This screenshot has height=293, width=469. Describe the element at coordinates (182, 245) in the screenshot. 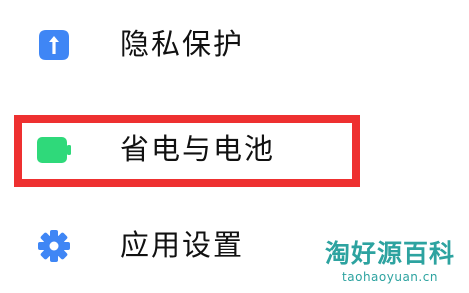

I see `settings-item-label: 应用设置` at that location.